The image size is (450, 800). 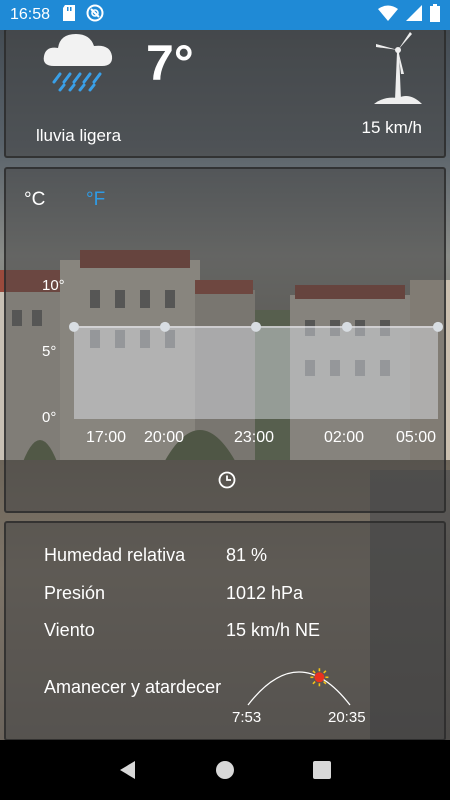 What do you see at coordinates (388, 15) in the screenshot?
I see `wifi-icon` at bounding box center [388, 15].